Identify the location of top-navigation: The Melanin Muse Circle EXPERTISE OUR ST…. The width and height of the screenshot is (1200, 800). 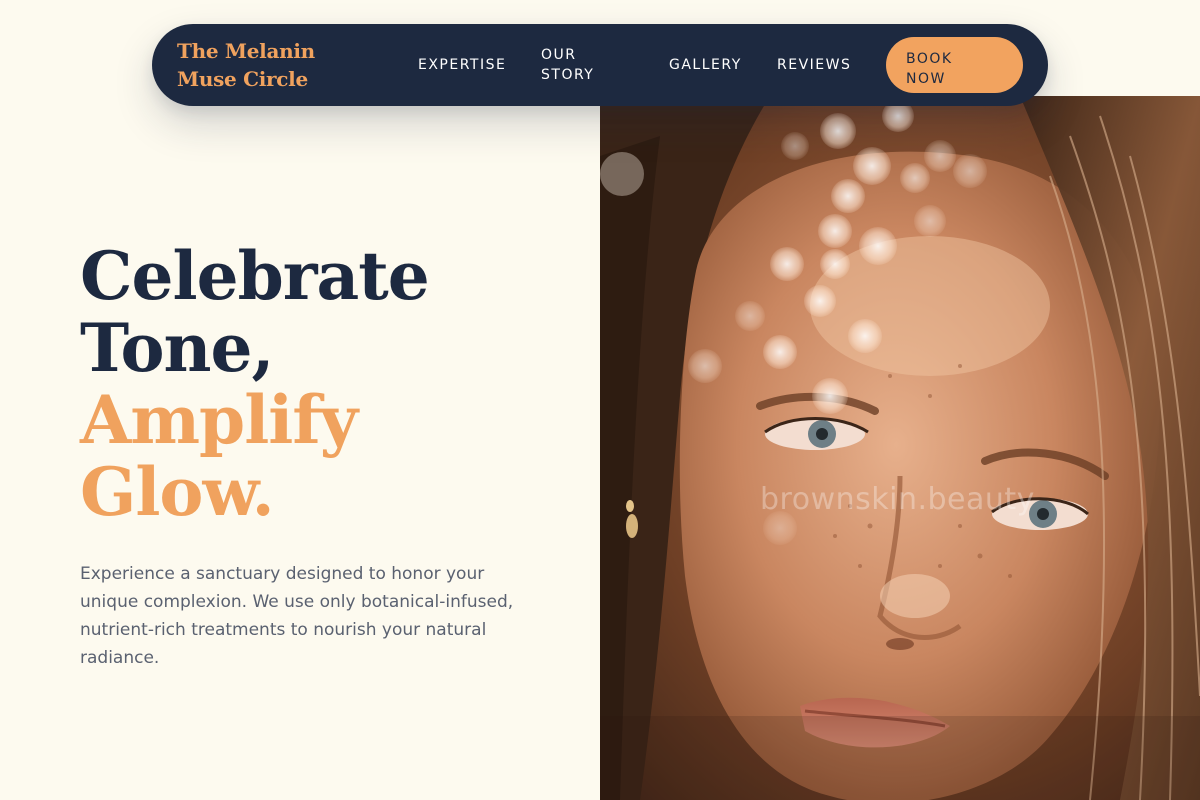
(600, 65).